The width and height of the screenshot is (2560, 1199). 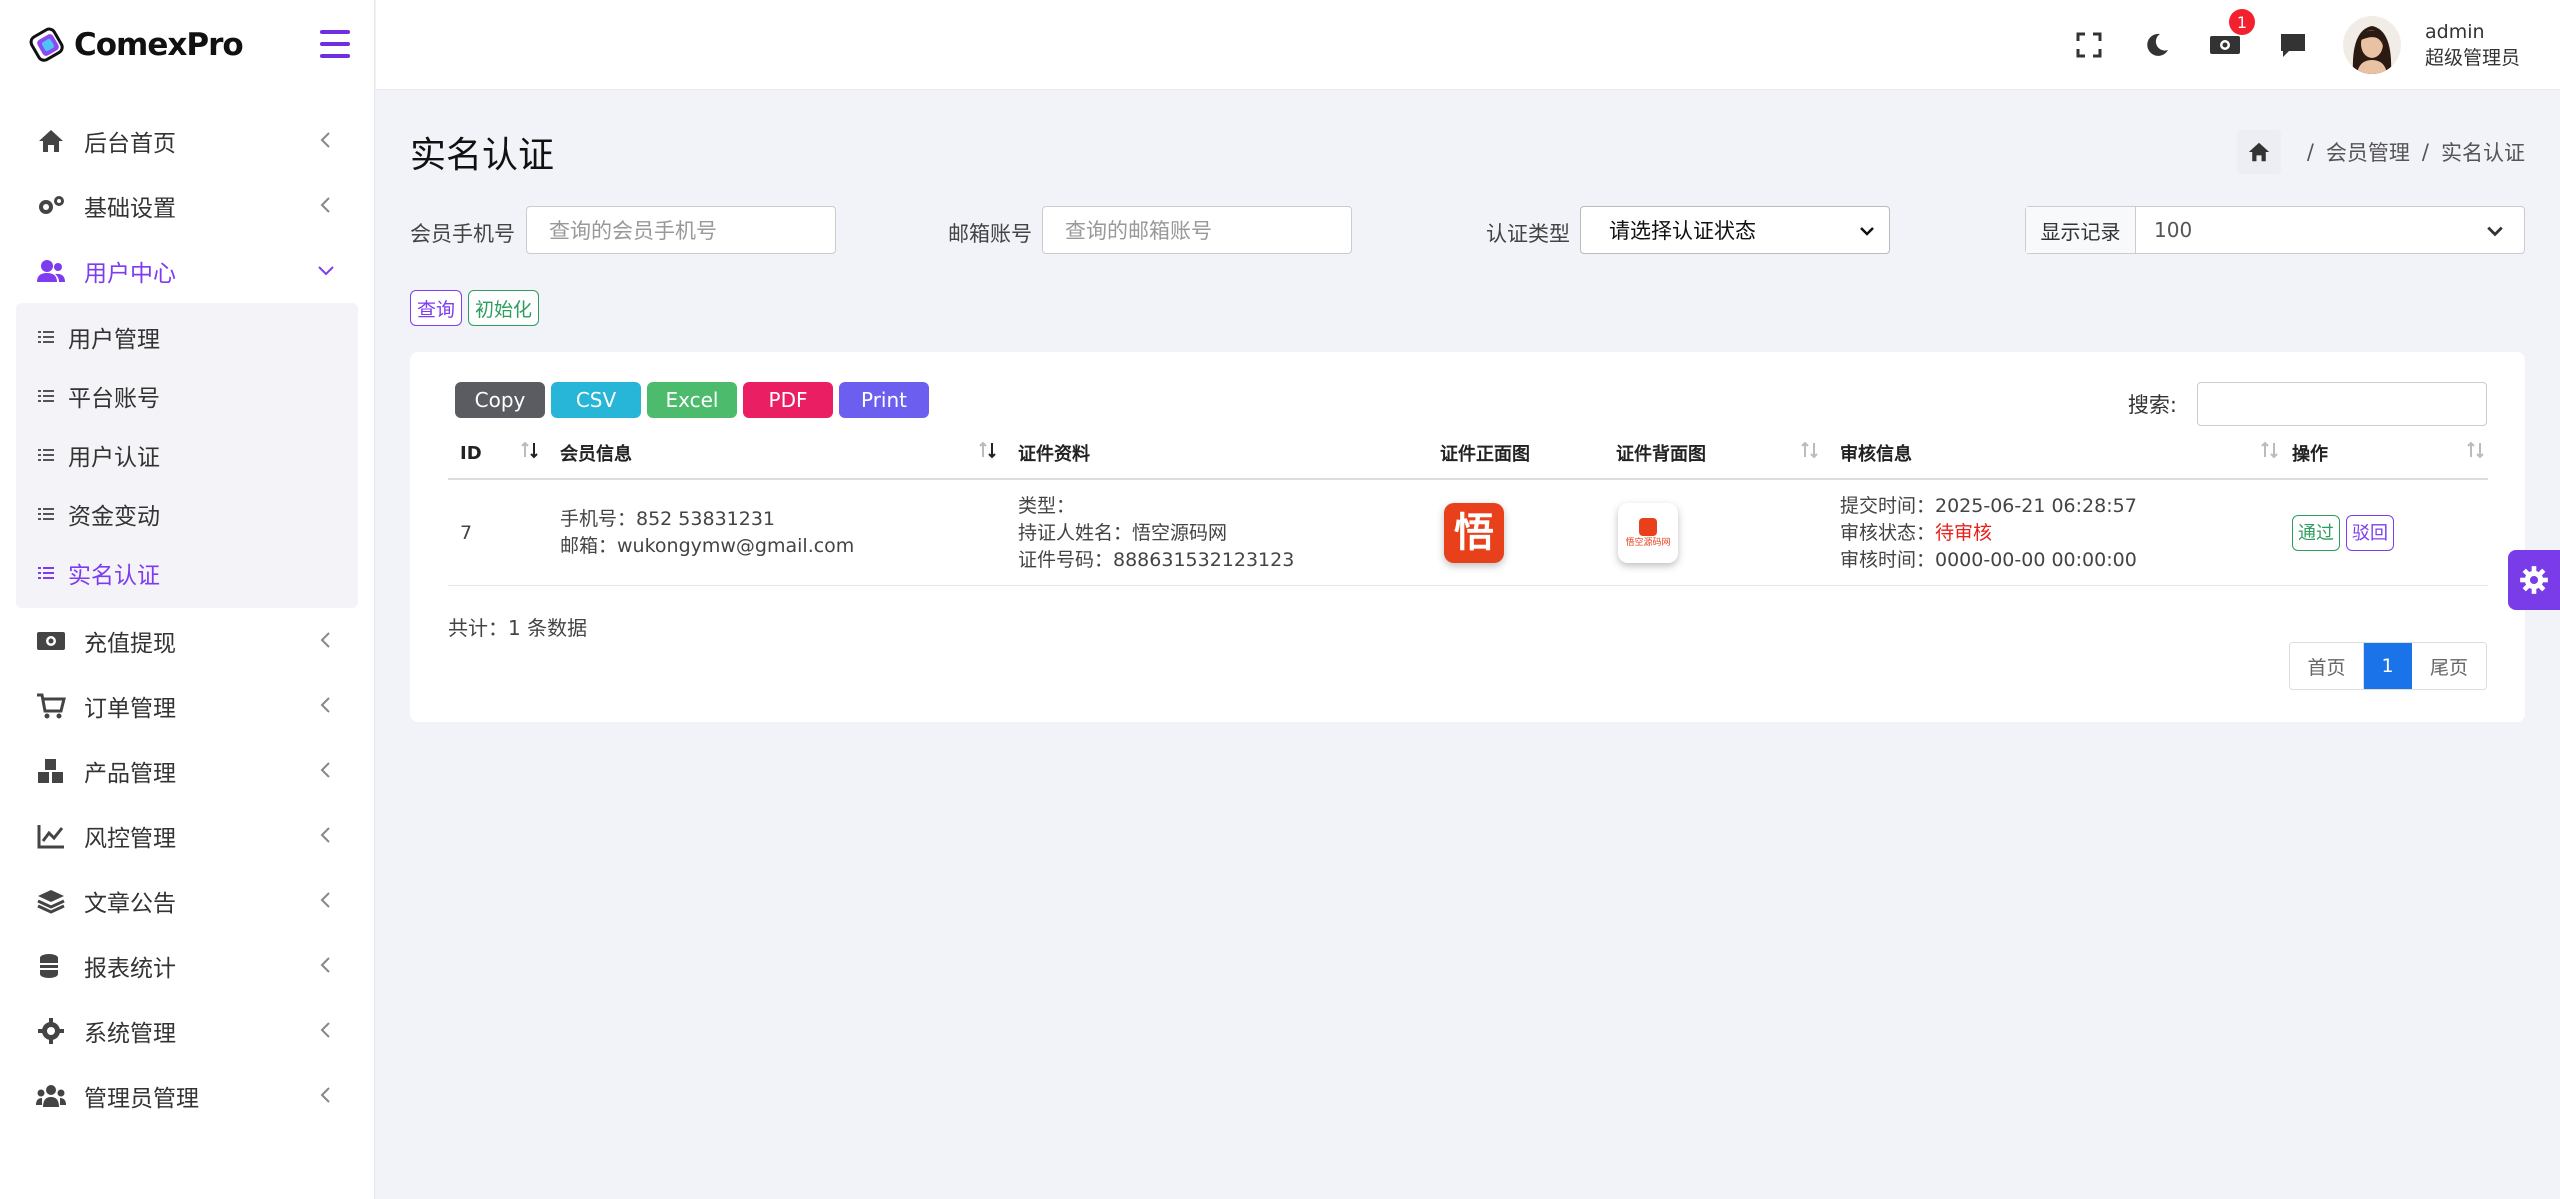 What do you see at coordinates (1485, 453) in the screenshot?
I see `column-header-front-image: 证件正面图` at bounding box center [1485, 453].